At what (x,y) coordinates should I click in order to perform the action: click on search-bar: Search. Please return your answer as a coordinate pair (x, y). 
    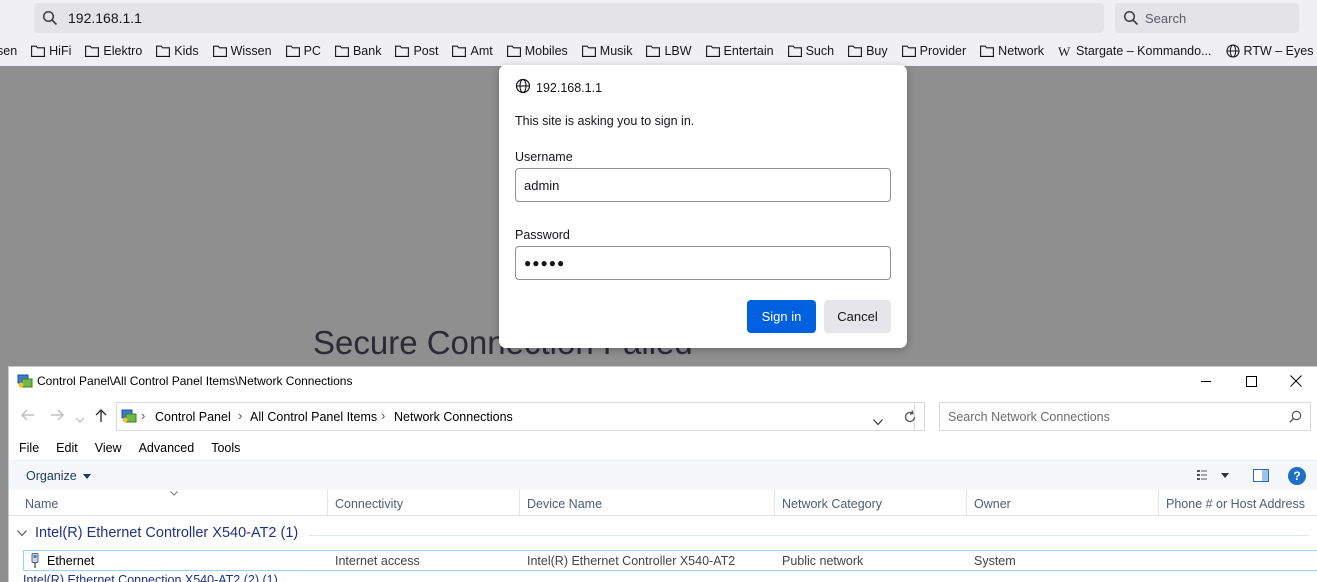
    Looking at the image, I should click on (1207, 18).